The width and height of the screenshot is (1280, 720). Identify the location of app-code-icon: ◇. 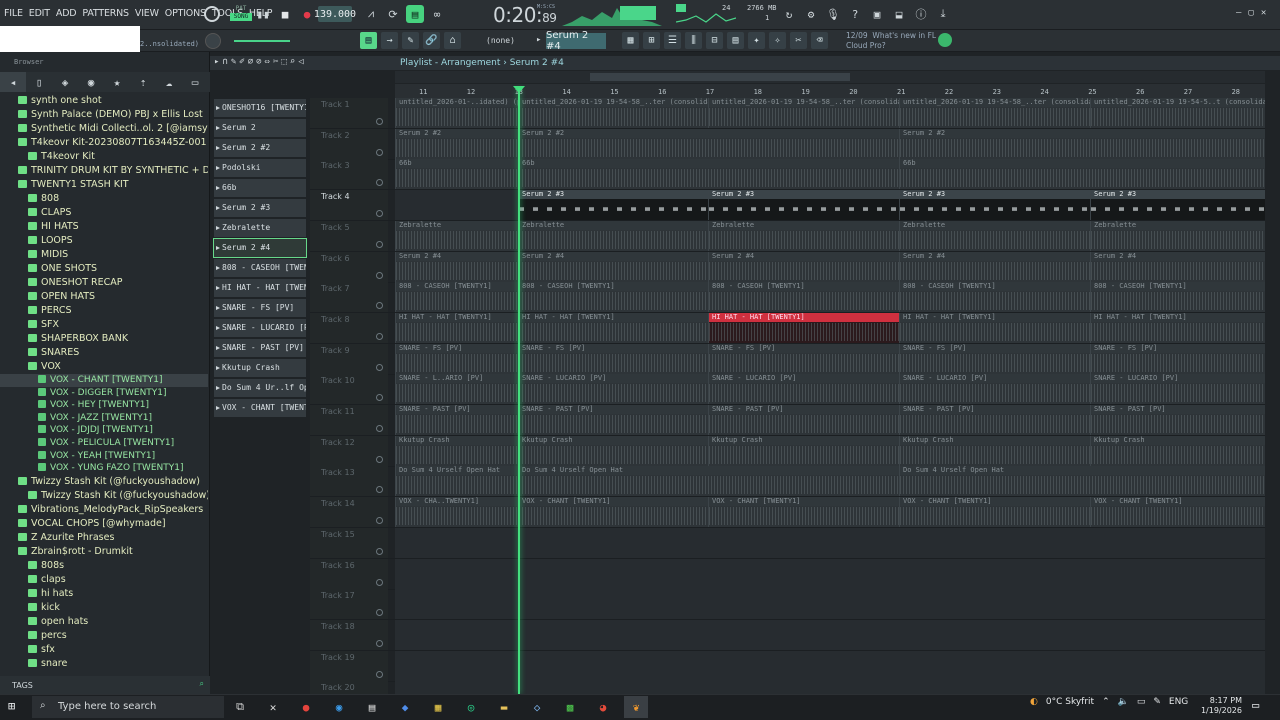
(537, 707).